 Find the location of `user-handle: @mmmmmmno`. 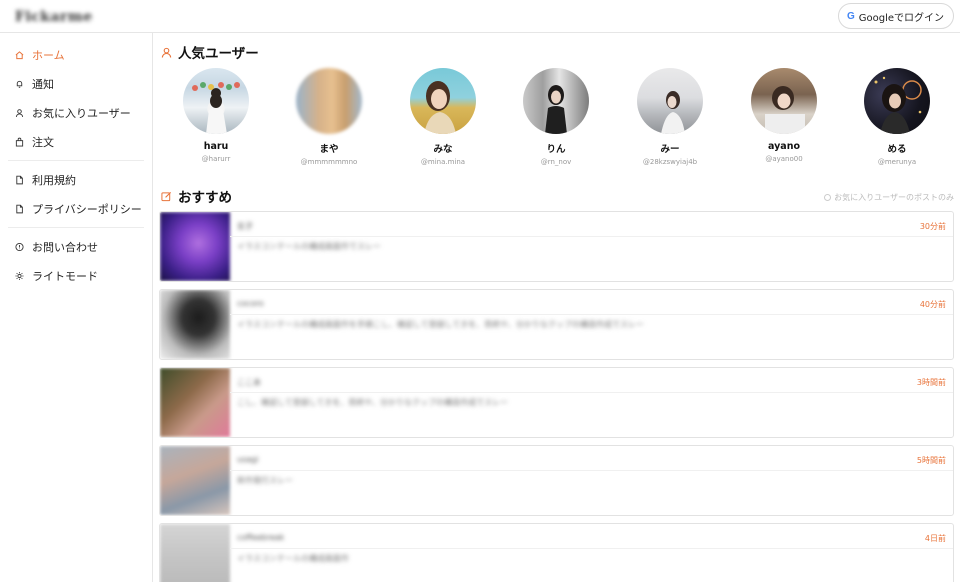

user-handle: @mmmmmmno is located at coordinates (329, 162).